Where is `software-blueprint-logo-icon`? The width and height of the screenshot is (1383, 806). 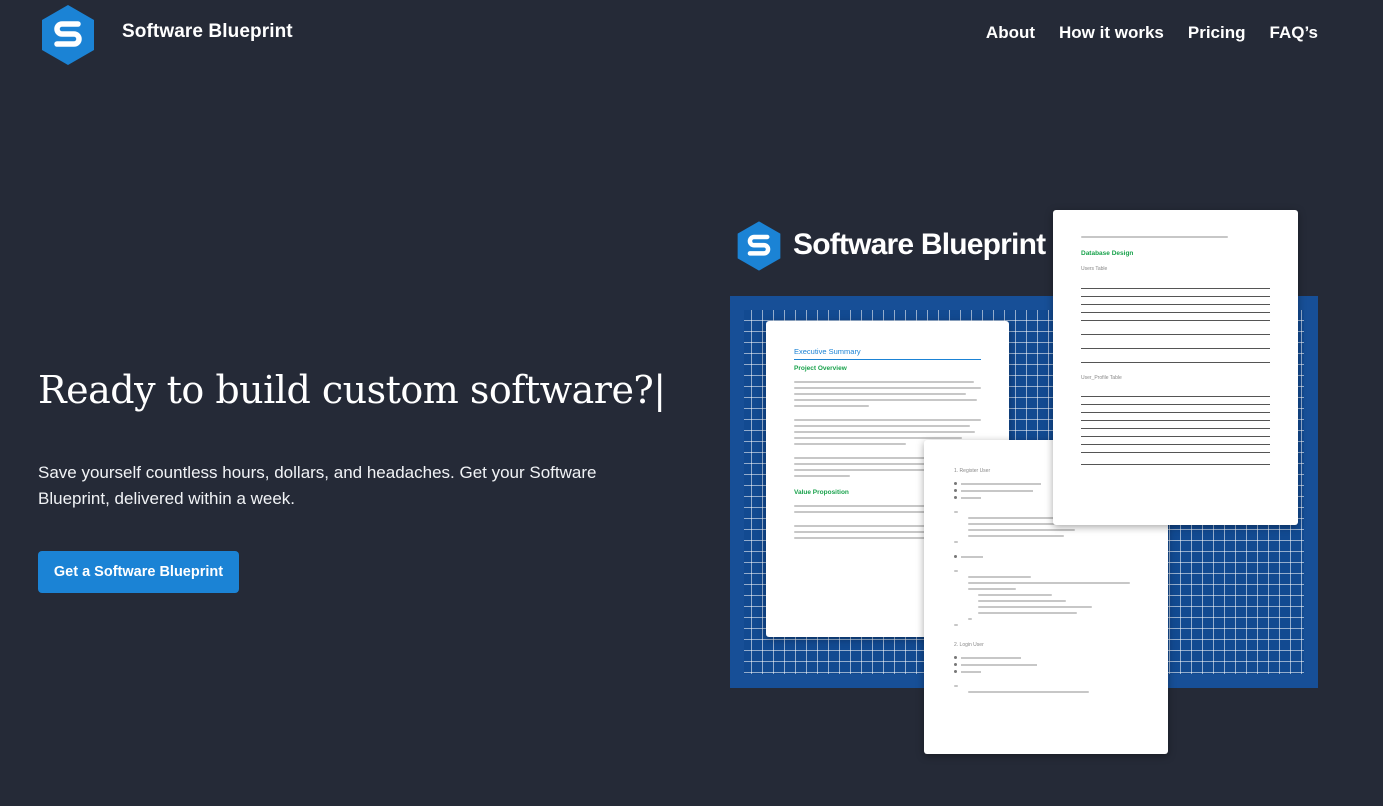 software-blueprint-logo-icon is located at coordinates (68, 35).